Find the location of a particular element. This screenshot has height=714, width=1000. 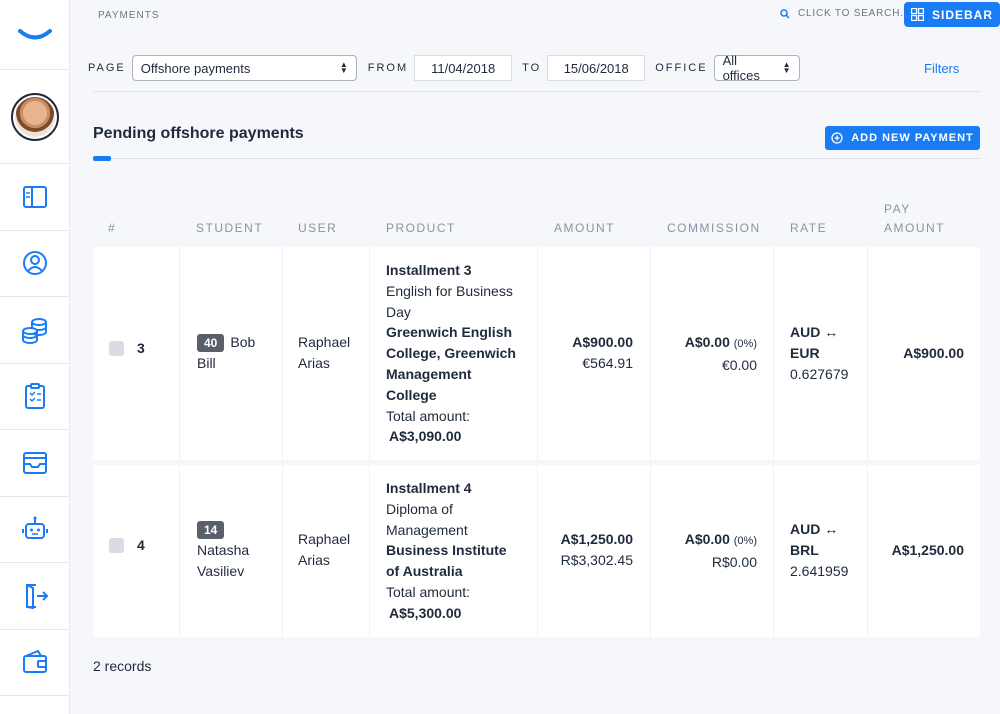

amount-cell: A$900.00 €564.91 is located at coordinates (587, 353).